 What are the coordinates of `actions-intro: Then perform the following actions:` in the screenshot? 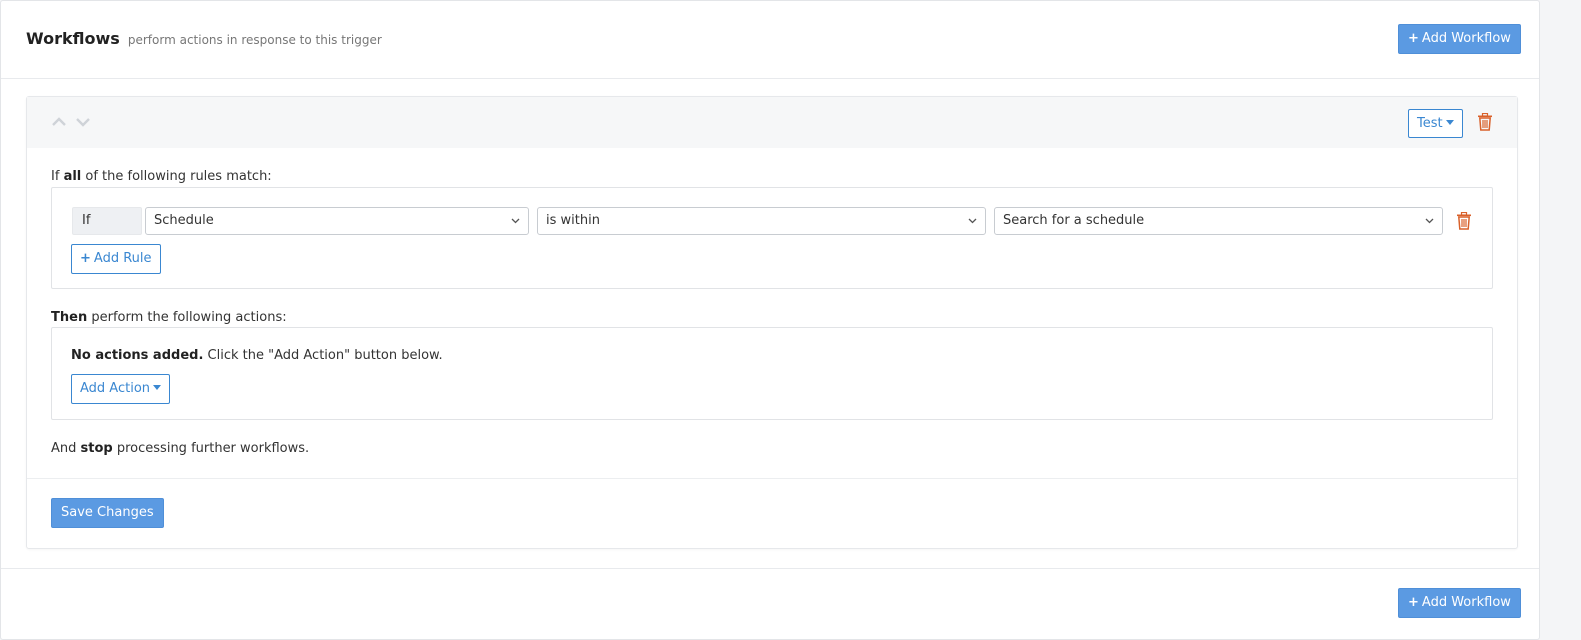 It's located at (169, 317).